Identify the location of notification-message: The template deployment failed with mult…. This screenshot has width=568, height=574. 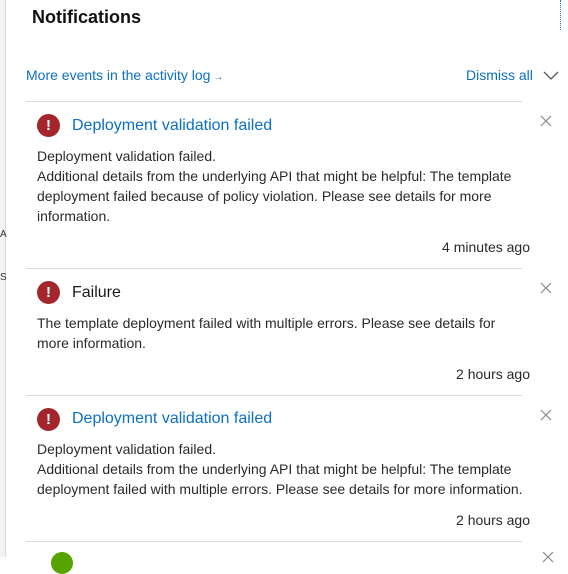
(292, 333).